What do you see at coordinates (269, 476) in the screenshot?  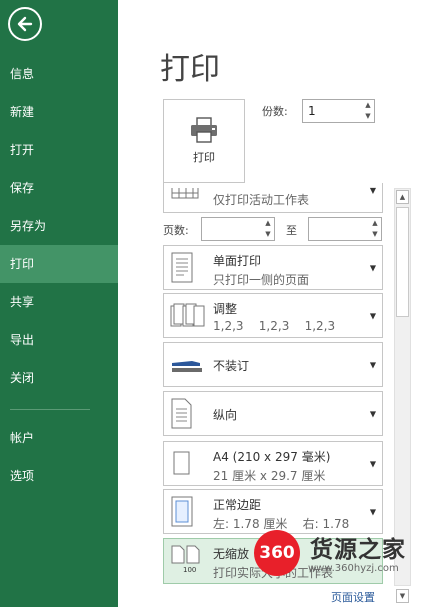 I see `paper-size-subtitle: 21 厘米 x 29.7 厘米` at bounding box center [269, 476].